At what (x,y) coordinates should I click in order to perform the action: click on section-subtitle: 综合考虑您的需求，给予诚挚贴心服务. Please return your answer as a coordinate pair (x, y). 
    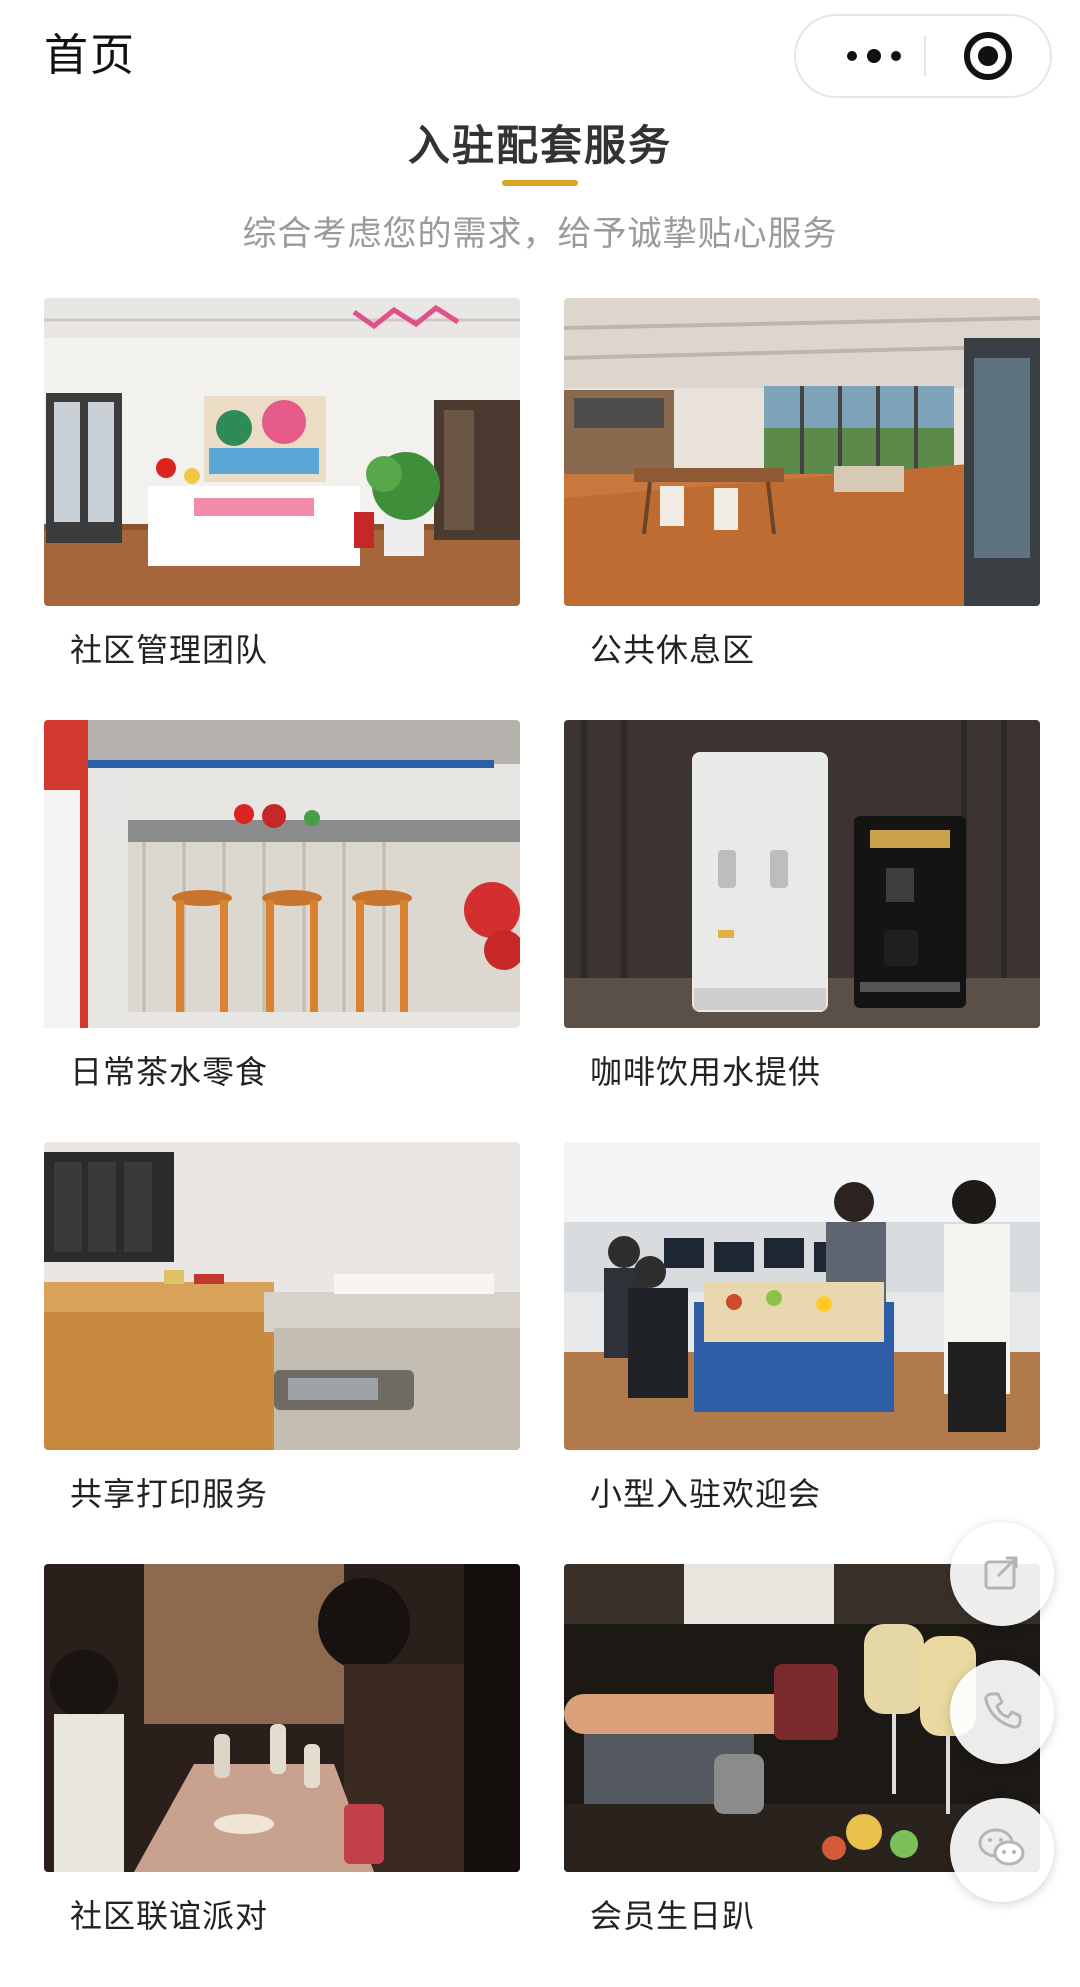
    Looking at the image, I should click on (540, 234).